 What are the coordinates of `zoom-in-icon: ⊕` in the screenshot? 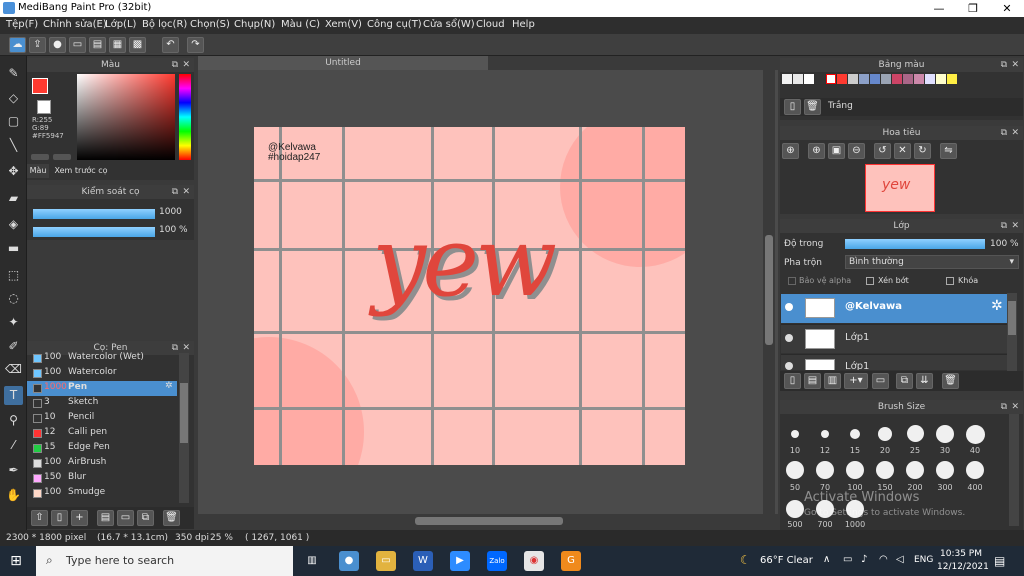 It's located at (790, 151).